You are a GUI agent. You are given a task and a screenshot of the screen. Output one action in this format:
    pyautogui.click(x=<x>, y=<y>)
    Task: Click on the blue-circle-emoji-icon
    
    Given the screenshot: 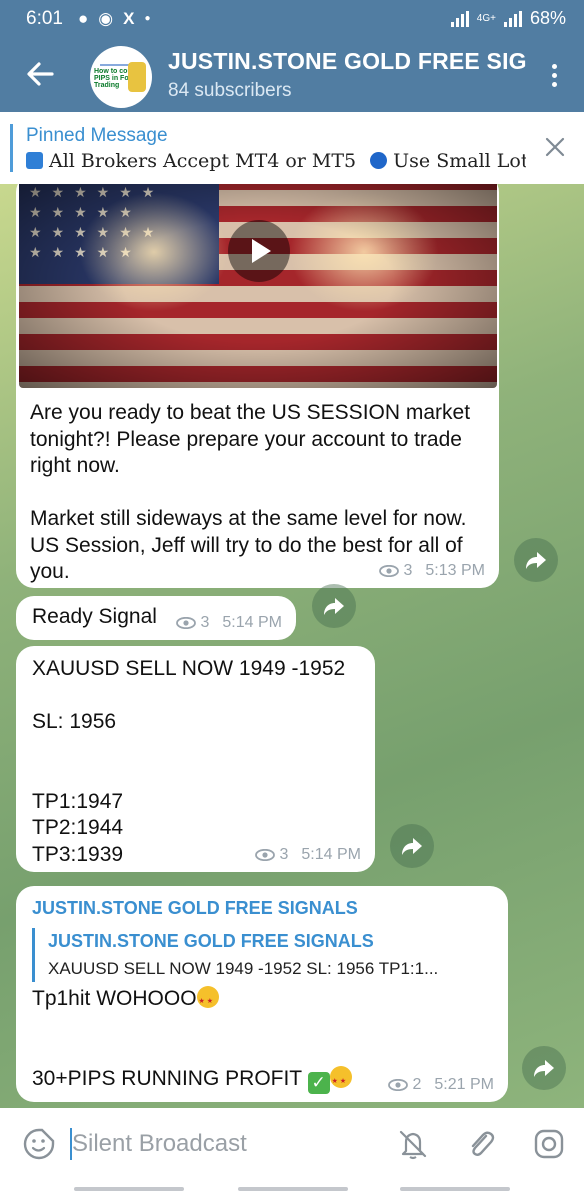 What is the action you would take?
    pyautogui.click(x=379, y=160)
    